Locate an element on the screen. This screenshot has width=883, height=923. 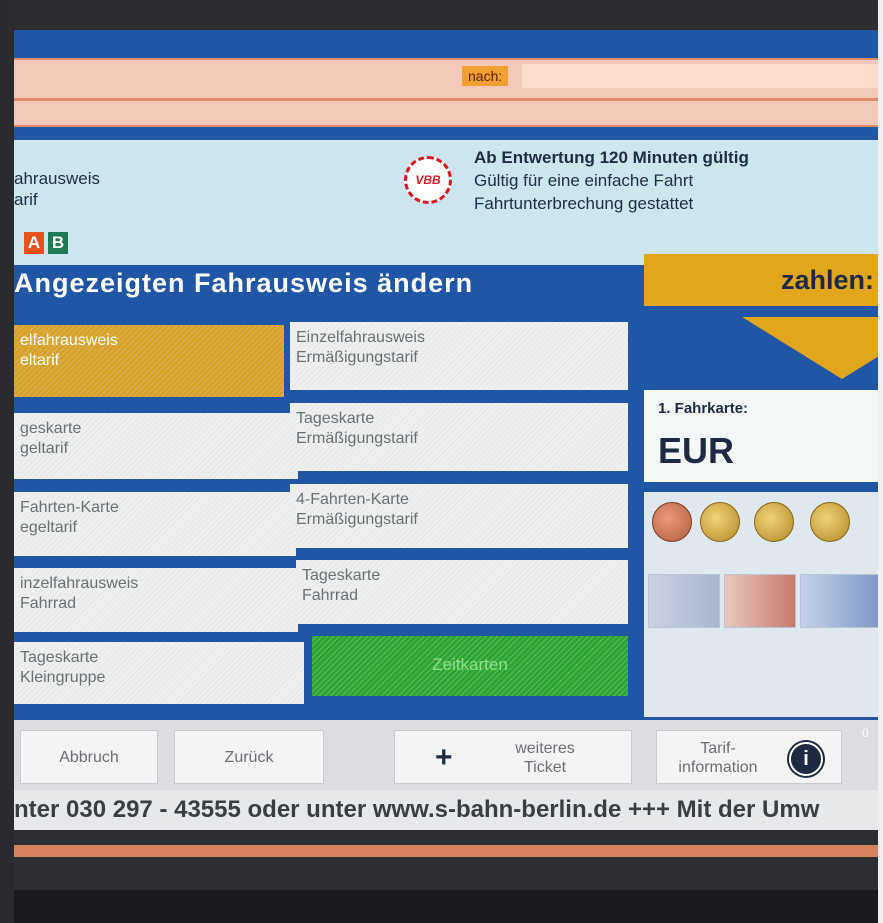
add-ticket-label-line2: Ticket is located at coordinates (545, 767).